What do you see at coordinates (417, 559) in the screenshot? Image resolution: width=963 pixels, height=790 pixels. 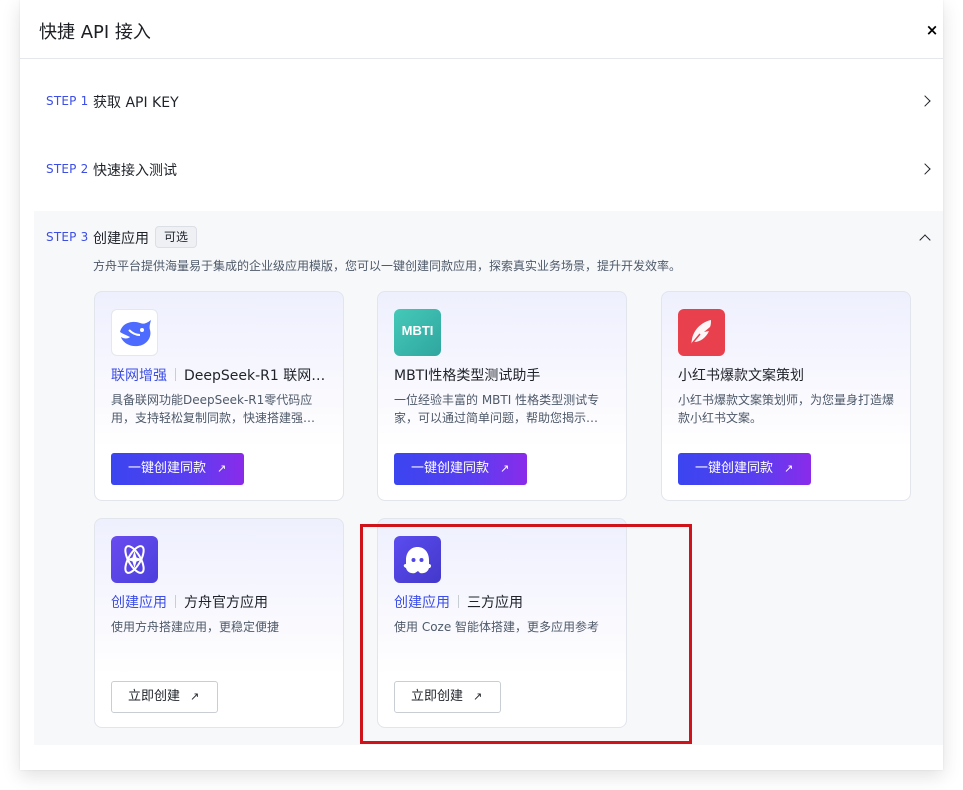 I see `coze-ghost-icon` at bounding box center [417, 559].